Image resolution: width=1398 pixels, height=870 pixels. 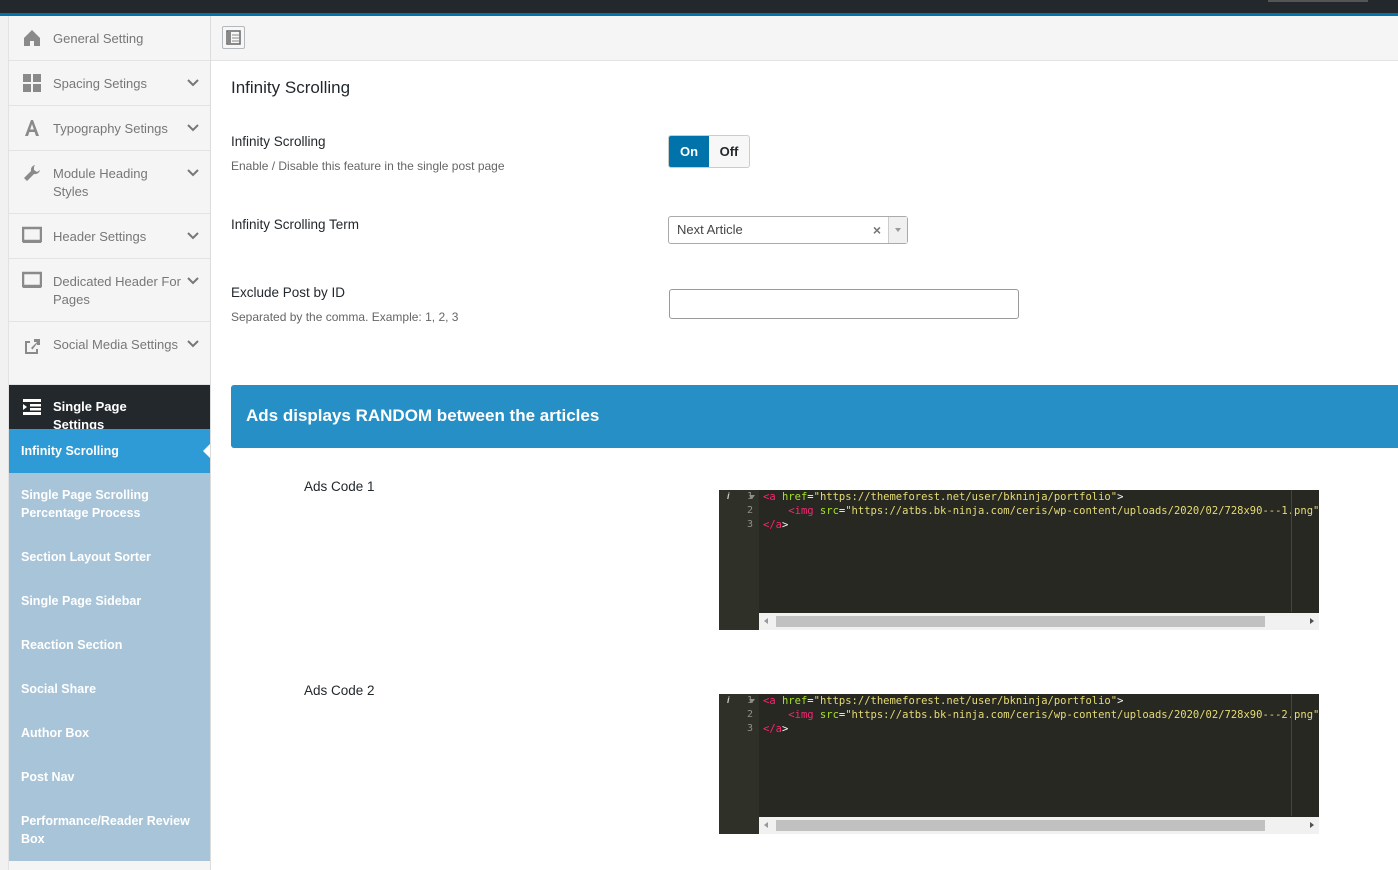 What do you see at coordinates (32, 38) in the screenshot?
I see `home-icon` at bounding box center [32, 38].